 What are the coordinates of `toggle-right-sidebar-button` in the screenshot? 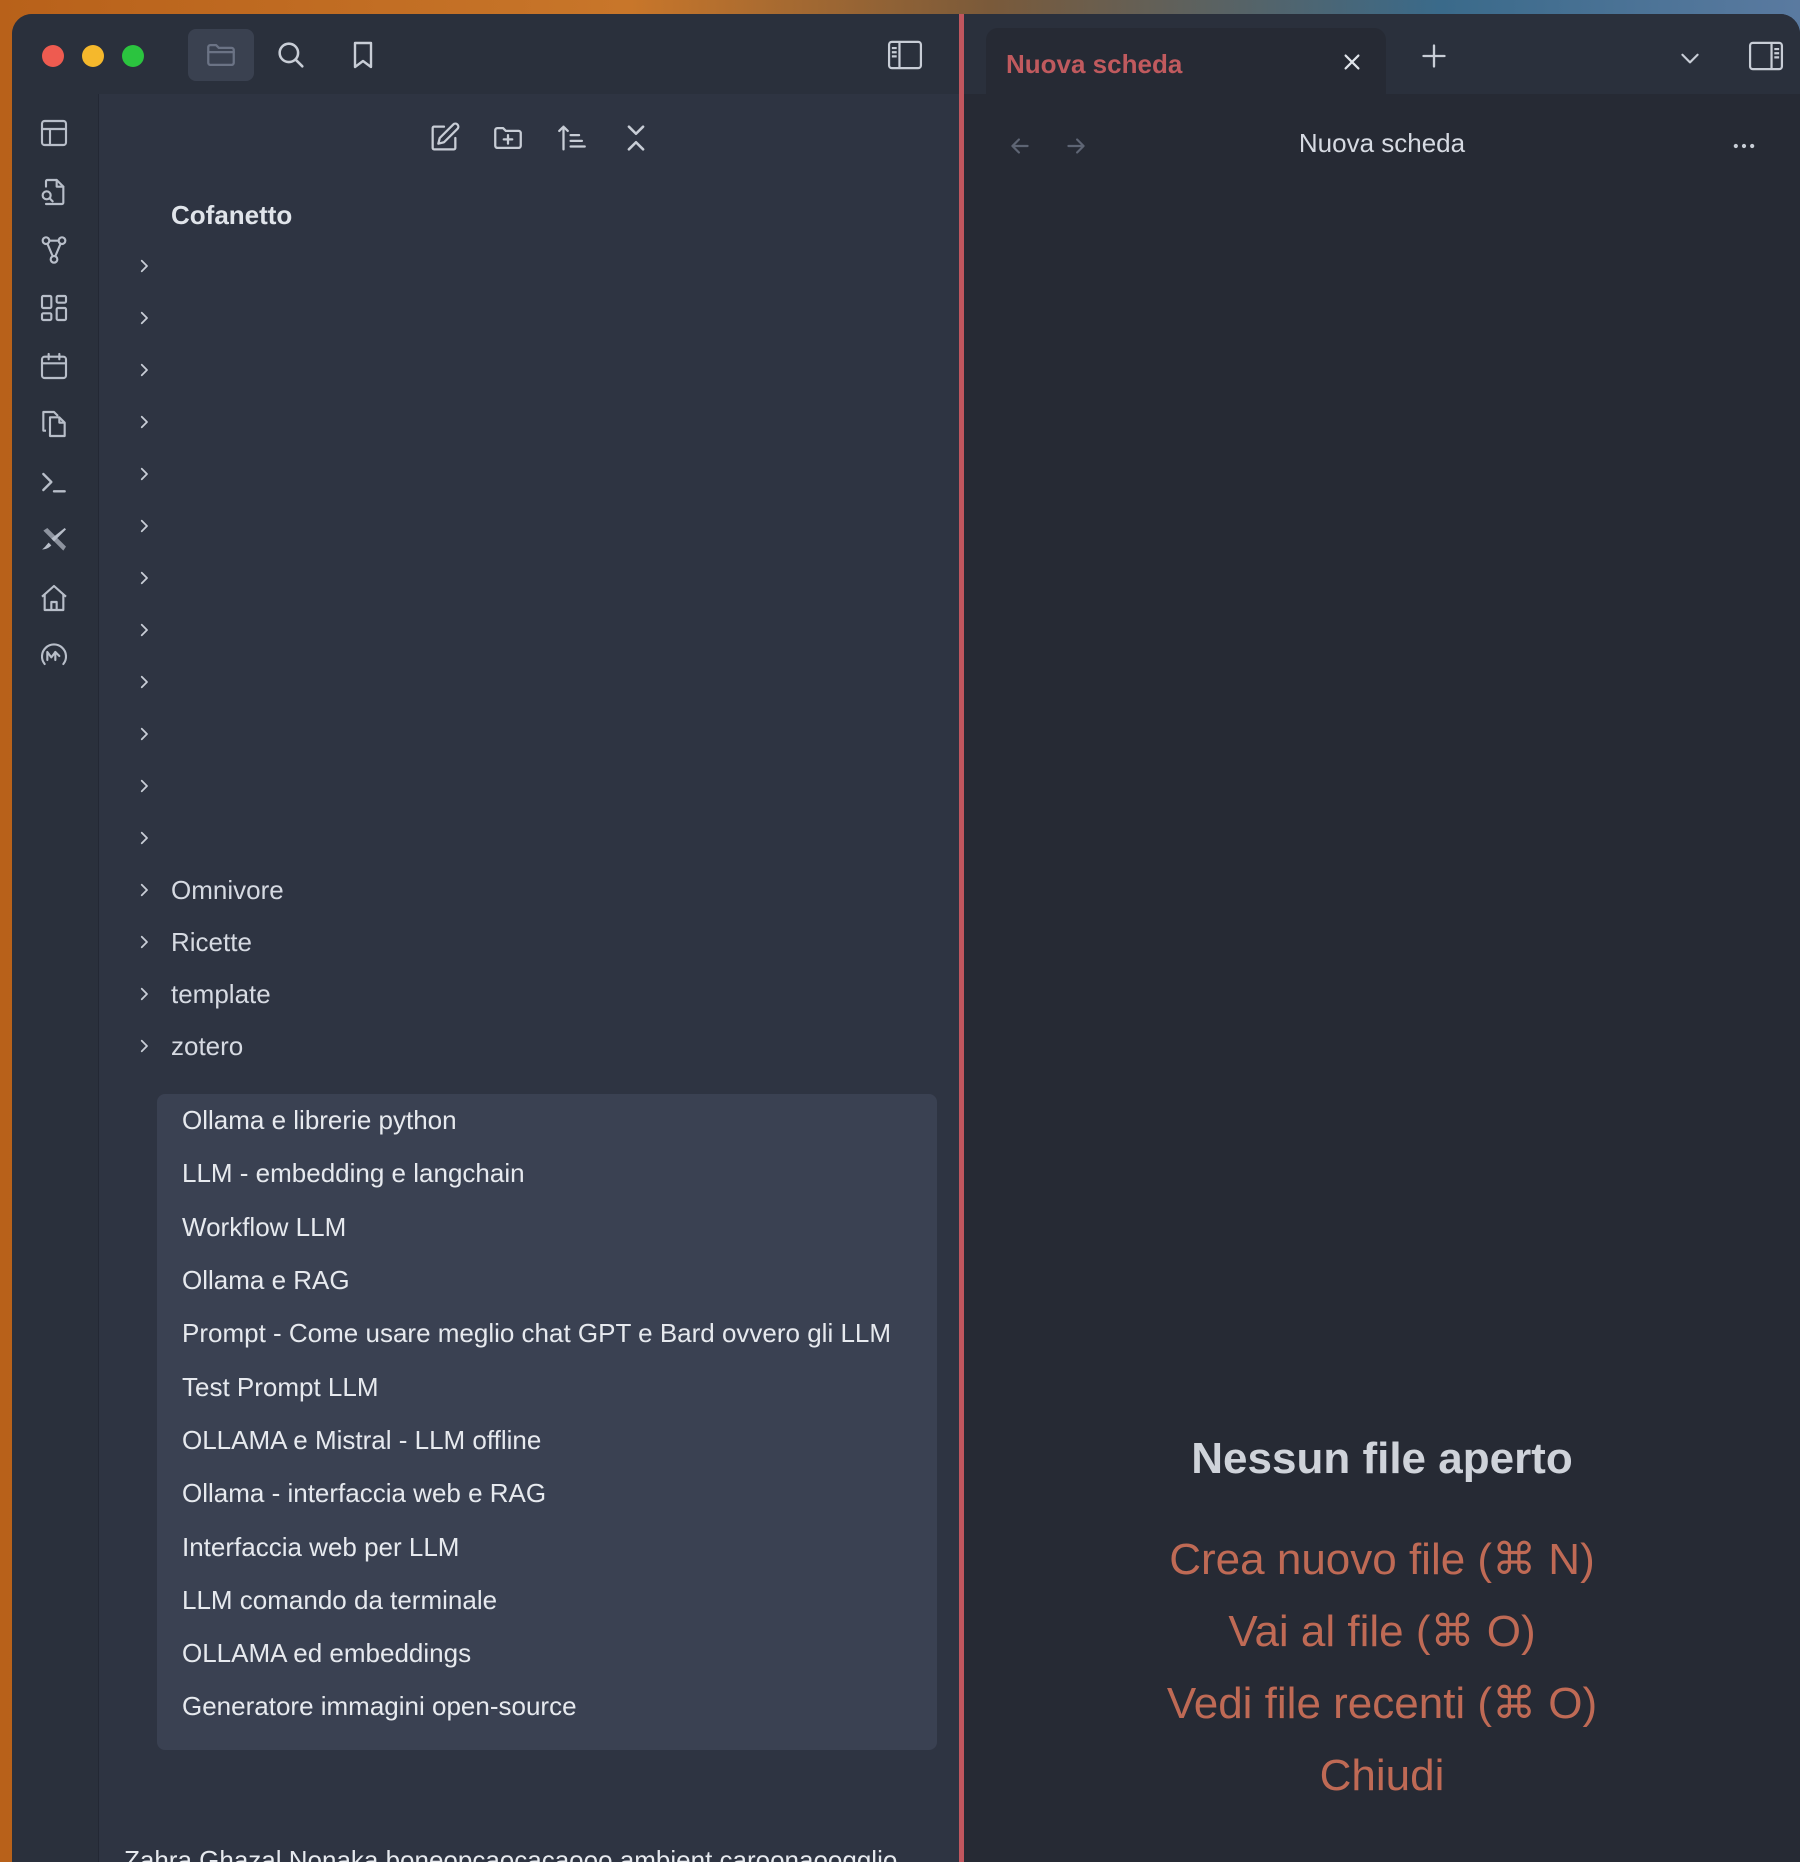 It's located at (1766, 56).